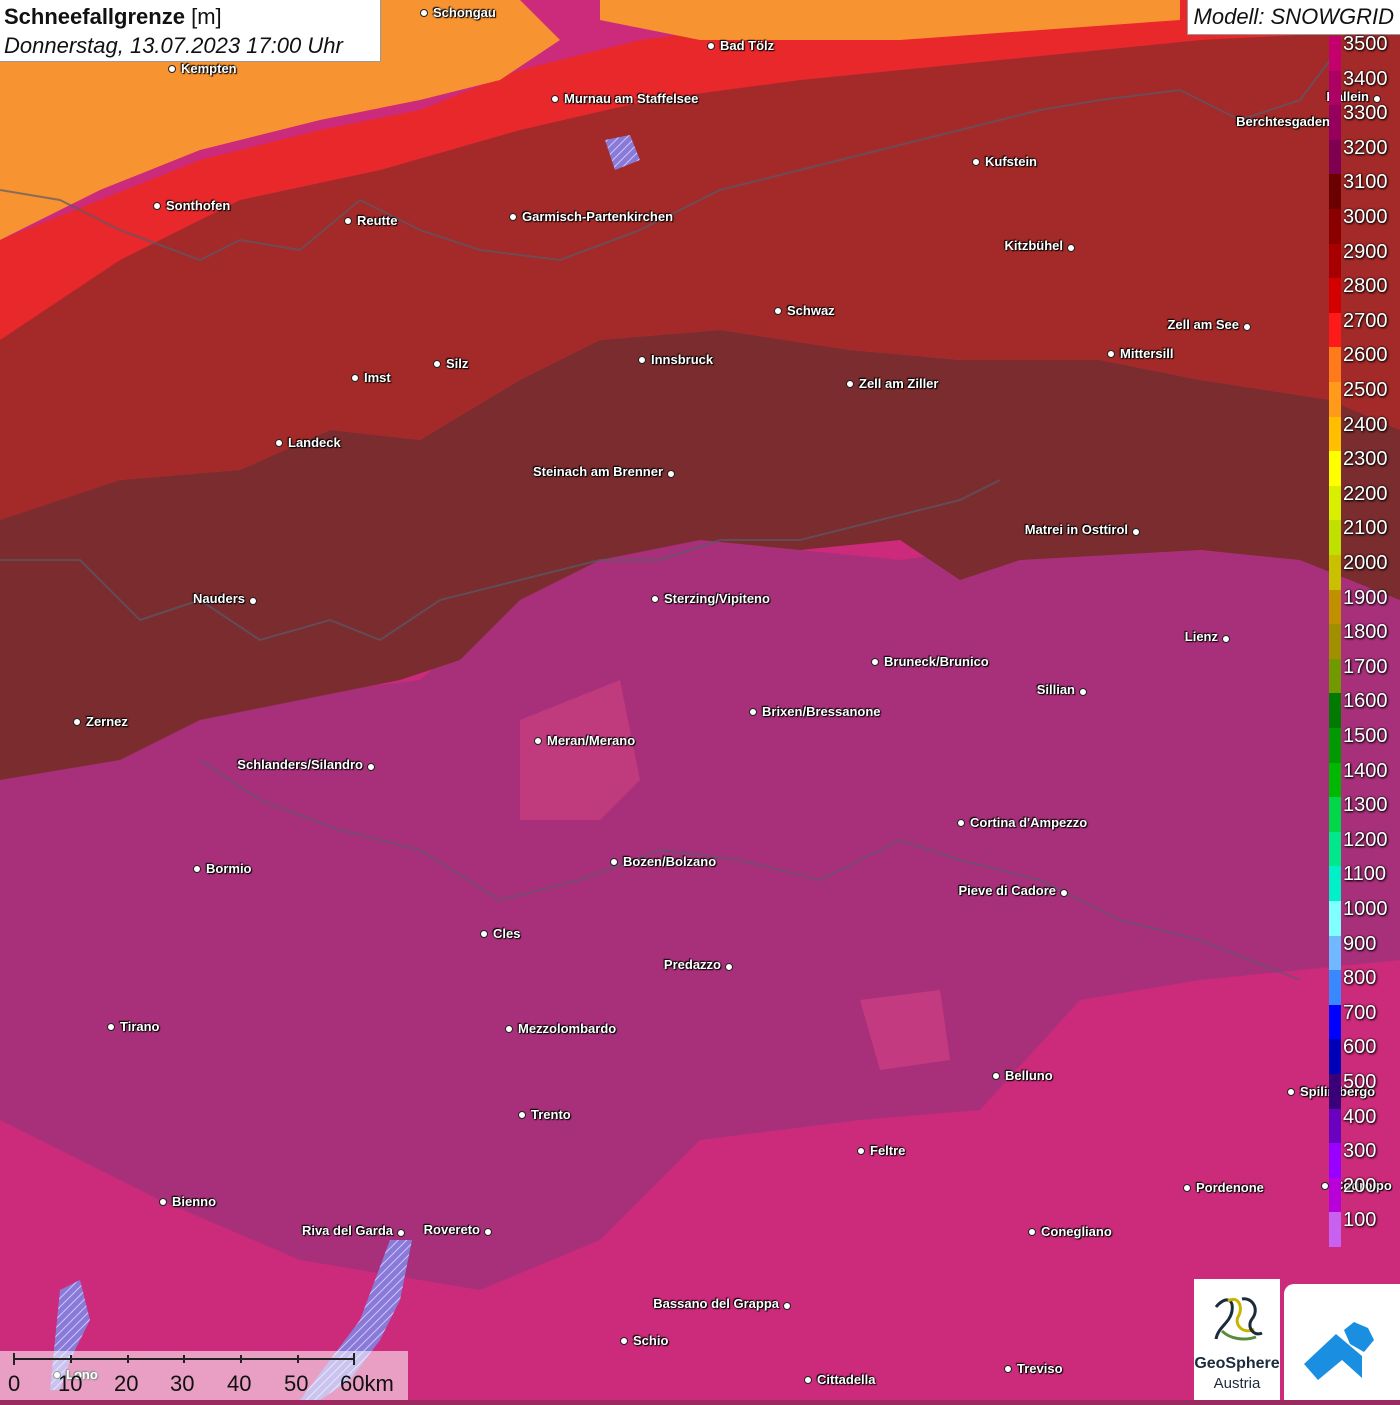 The width and height of the screenshot is (1400, 1405). What do you see at coordinates (14, 1383) in the screenshot?
I see `scale-tick-label: 0` at bounding box center [14, 1383].